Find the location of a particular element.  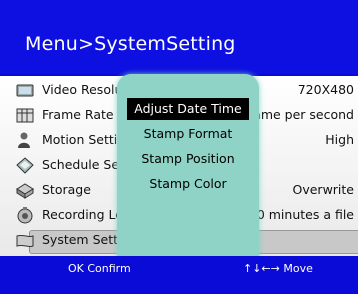

submenu-item-stamp-color: Stamp Color is located at coordinates (188, 184).